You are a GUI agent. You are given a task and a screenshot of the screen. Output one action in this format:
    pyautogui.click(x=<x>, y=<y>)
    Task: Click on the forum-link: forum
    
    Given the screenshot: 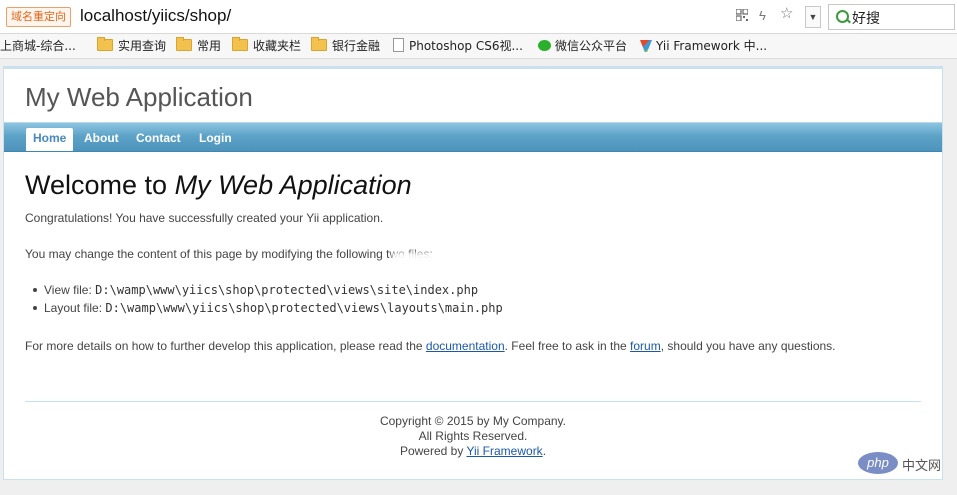 What is the action you would take?
    pyautogui.click(x=645, y=346)
    